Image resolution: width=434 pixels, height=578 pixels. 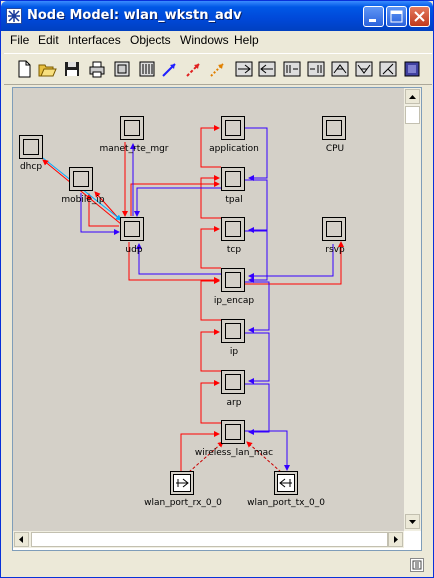 I want to click on stream-ip-encap-udp, so click(x=178, y=259).